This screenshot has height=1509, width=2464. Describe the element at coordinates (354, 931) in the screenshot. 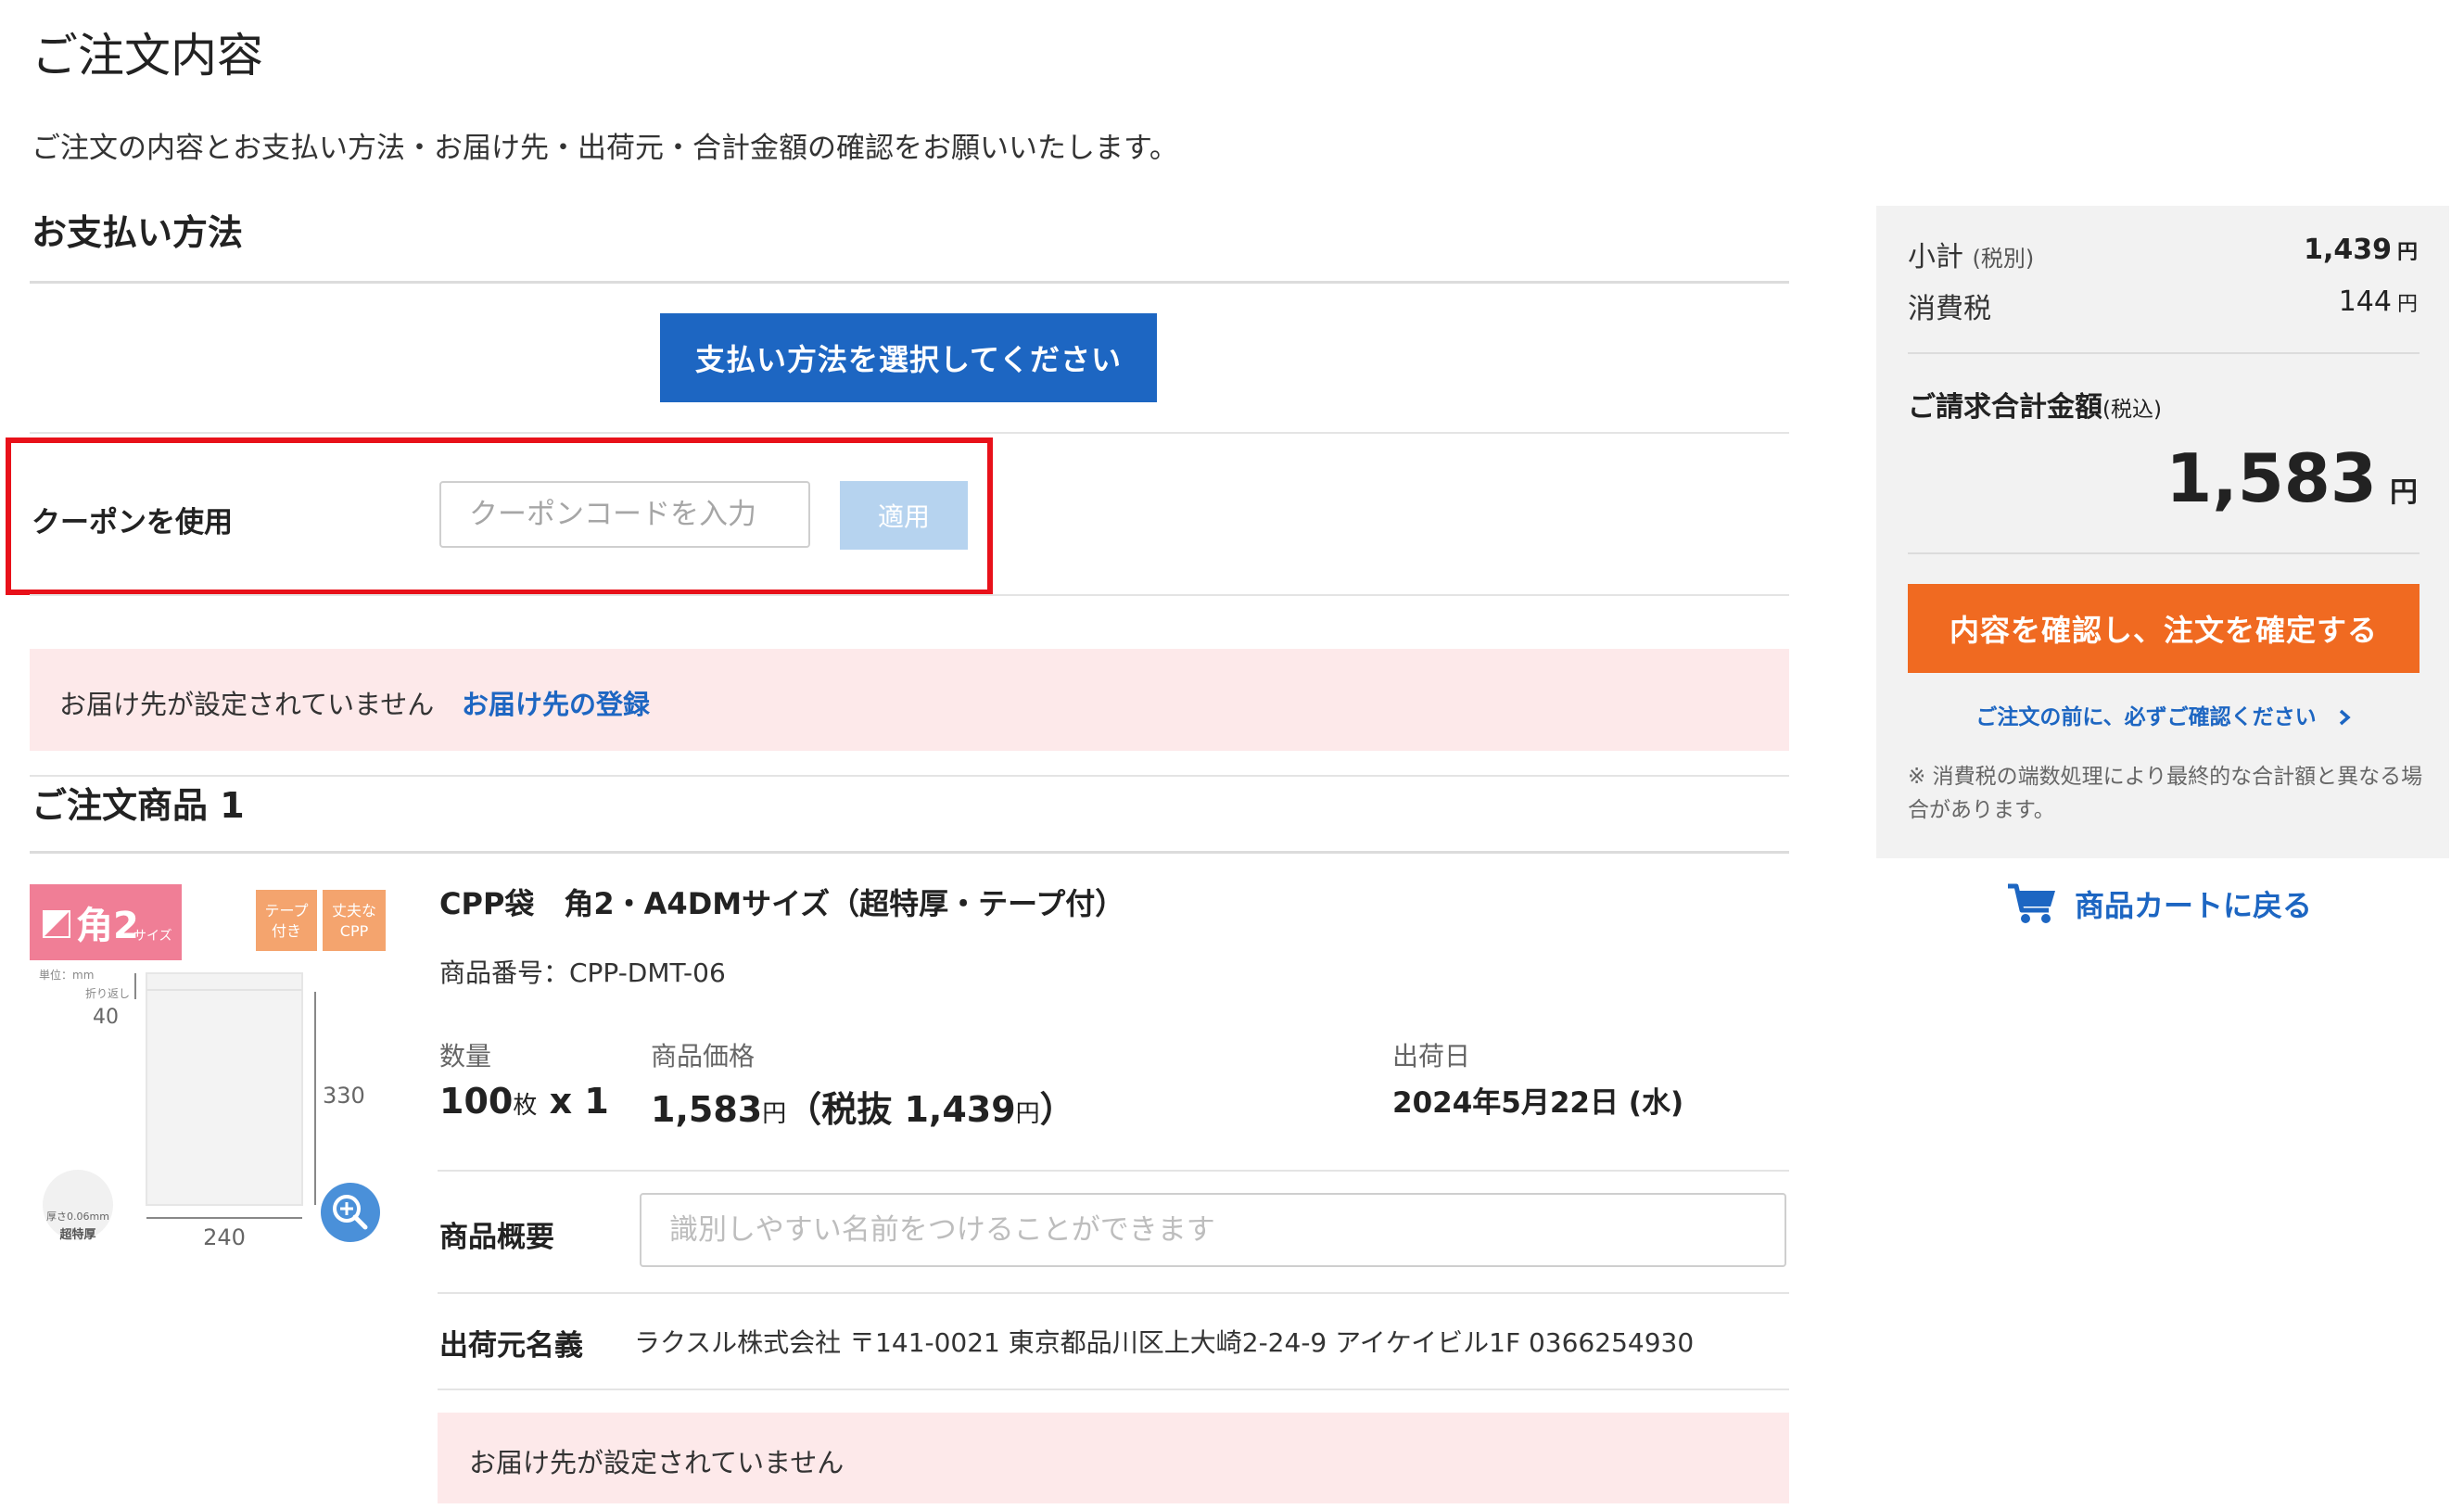

I see `svg-text: CPP` at that location.